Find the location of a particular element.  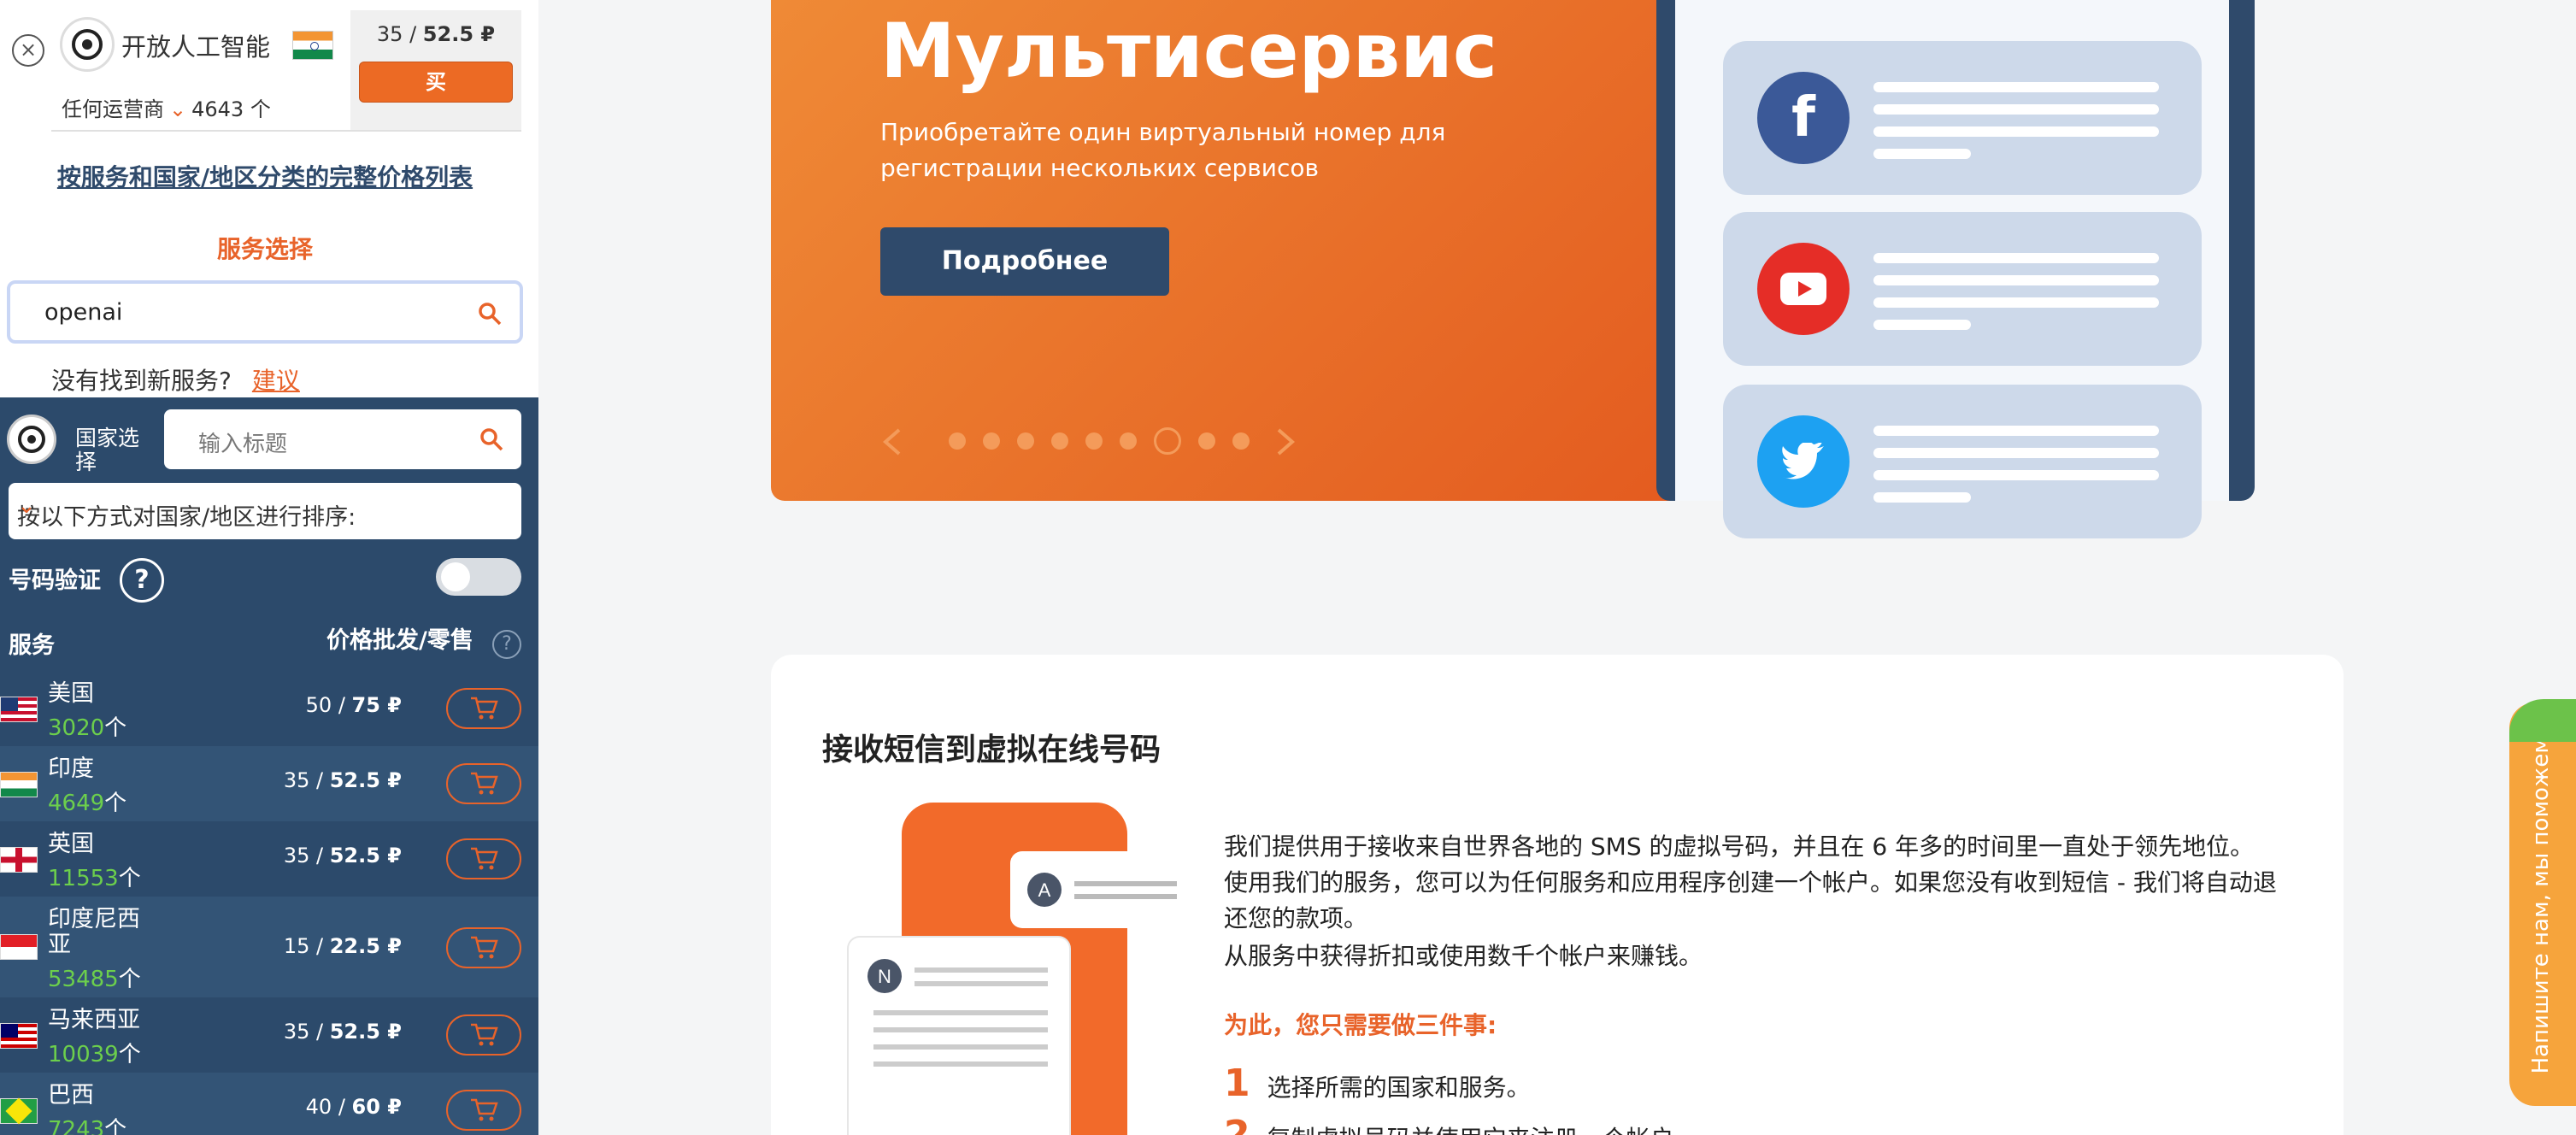

service-name: 开放人工智能 is located at coordinates (196, 47).